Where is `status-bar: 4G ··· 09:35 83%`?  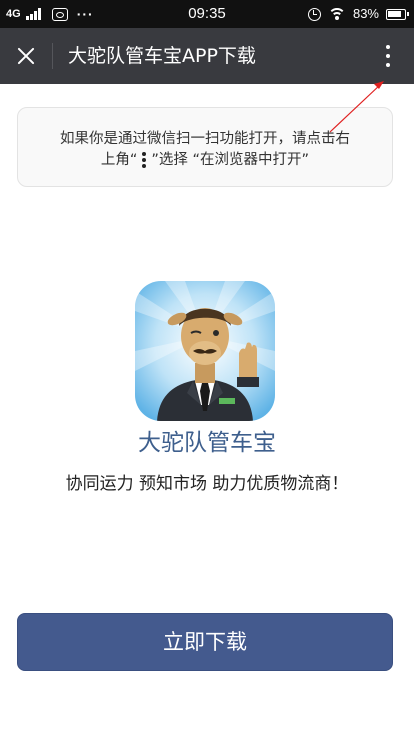
status-bar: 4G ··· 09:35 83% is located at coordinates (207, 14).